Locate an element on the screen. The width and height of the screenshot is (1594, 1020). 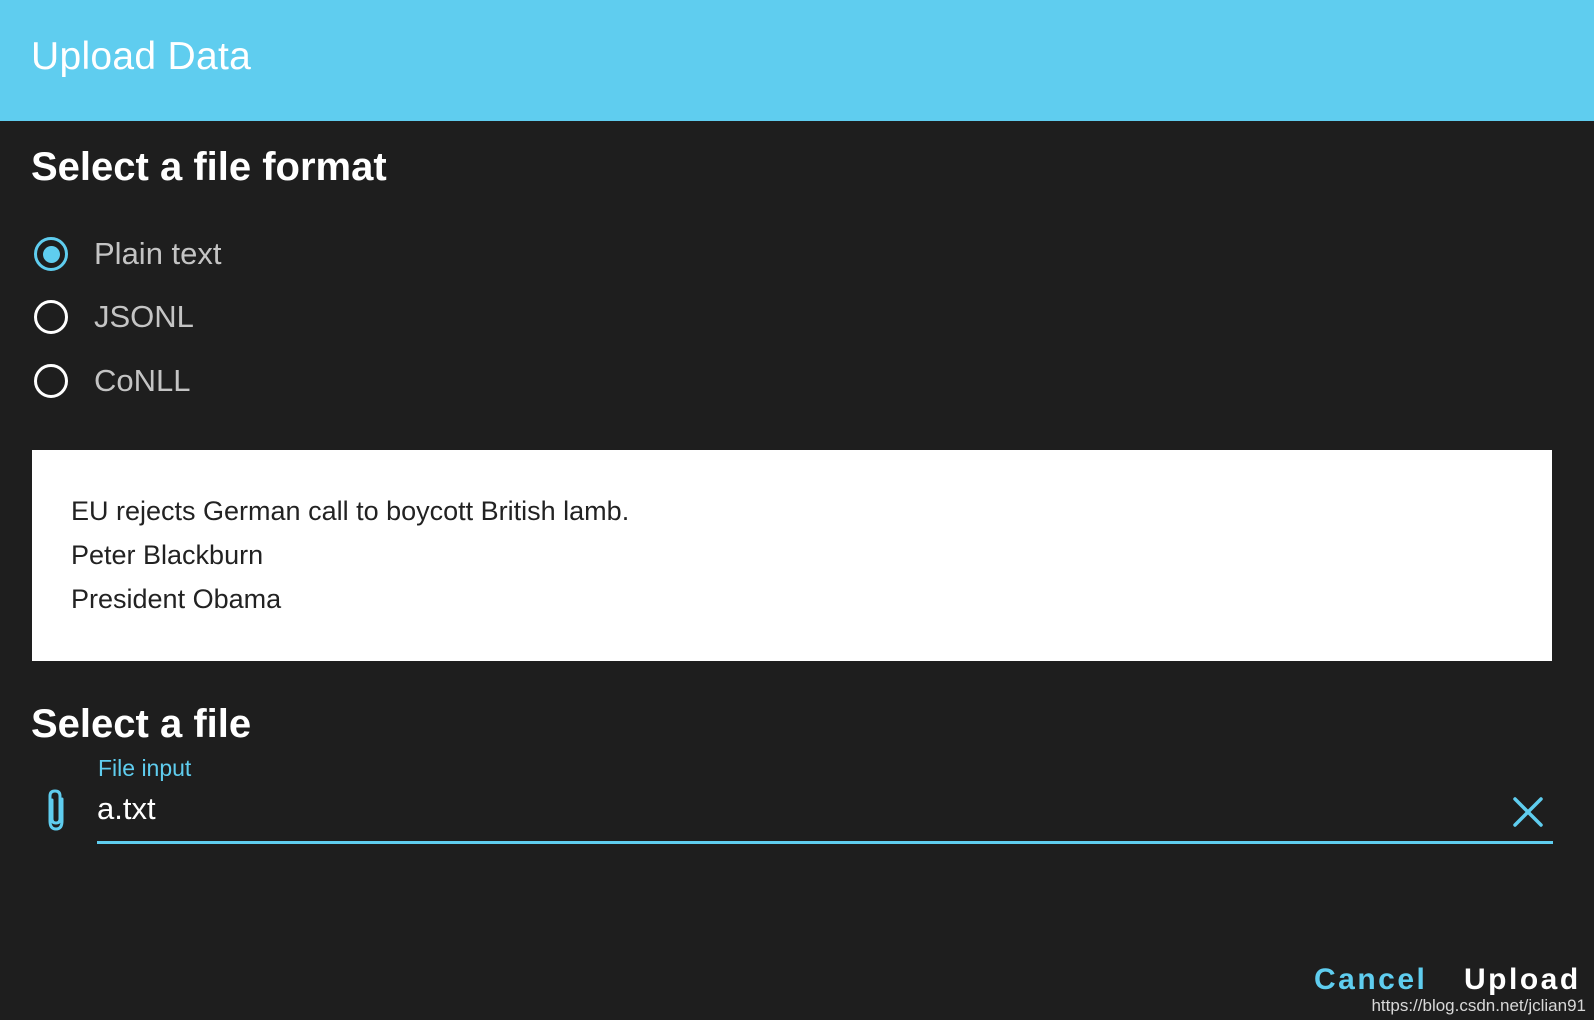
file-input-underline is located at coordinates (825, 842).